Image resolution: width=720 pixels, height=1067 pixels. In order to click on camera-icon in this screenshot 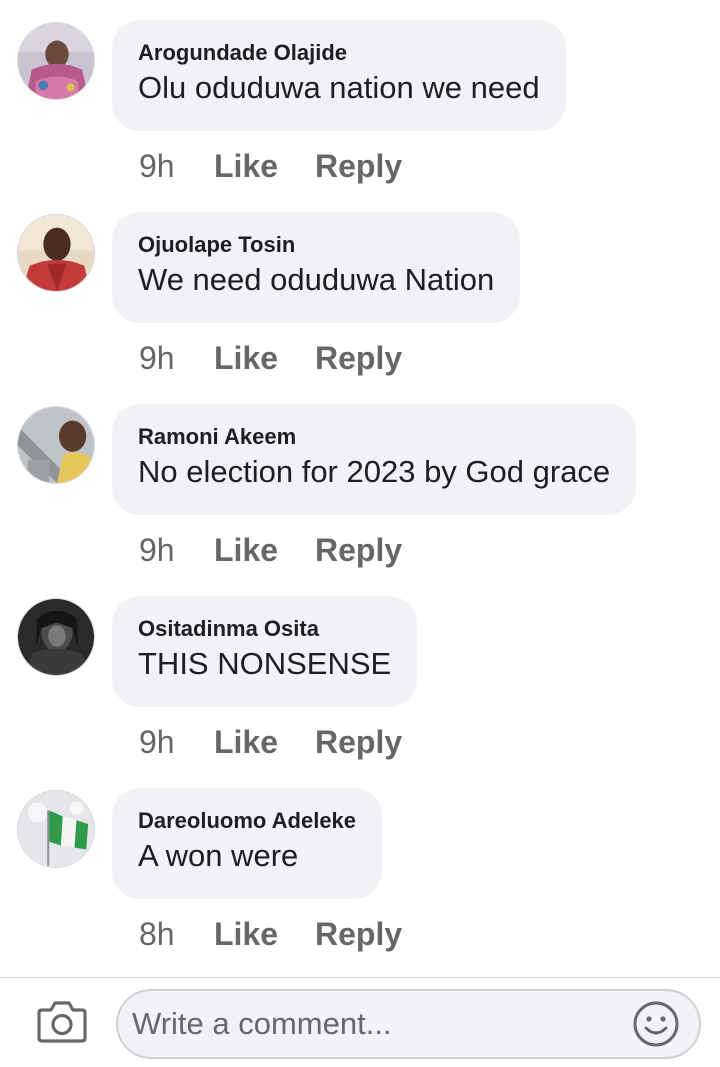, I will do `click(62, 1021)`.